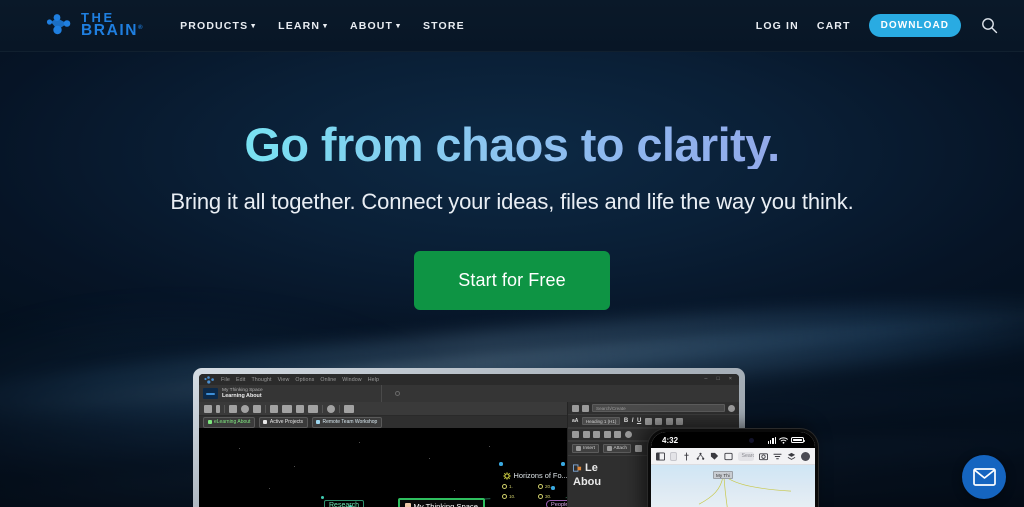 The image size is (1024, 507). I want to click on start-for-free-button: Start for Free, so click(512, 281).